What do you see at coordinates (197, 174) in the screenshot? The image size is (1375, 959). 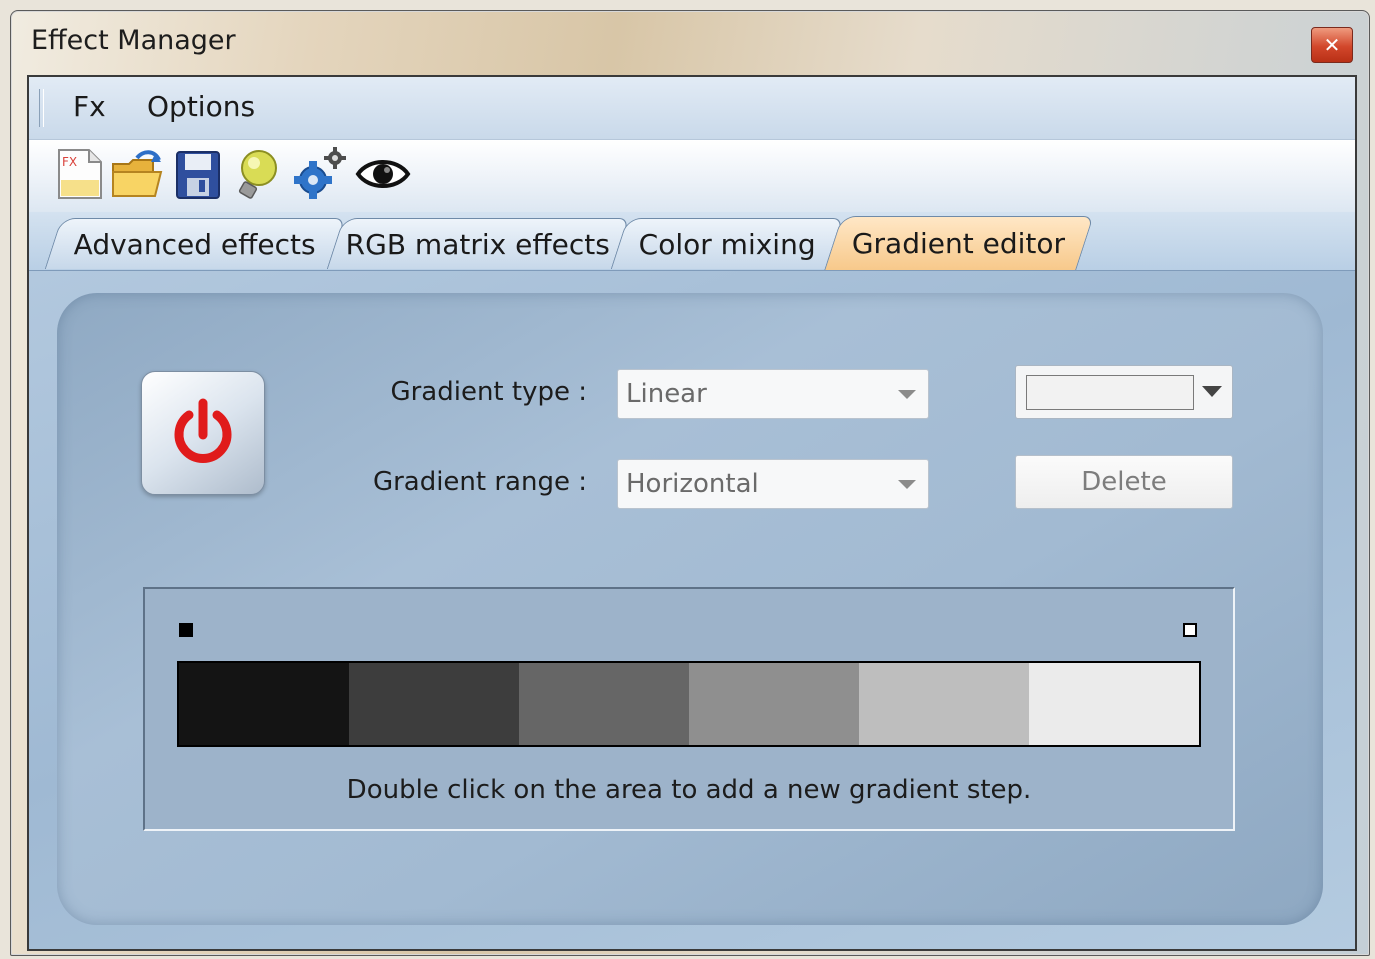 I see `save-icon` at bounding box center [197, 174].